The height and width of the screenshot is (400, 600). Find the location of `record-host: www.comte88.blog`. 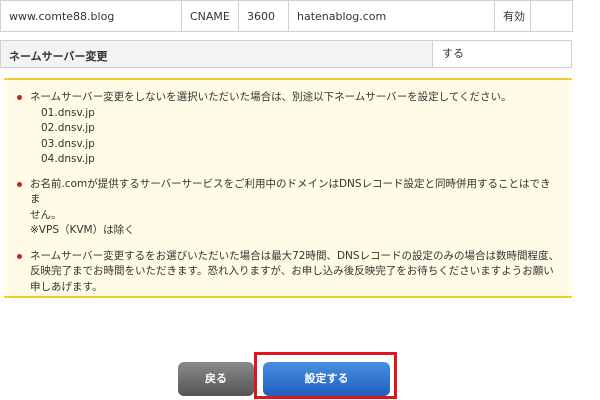

record-host: www.comte88.blog is located at coordinates (91, 16).